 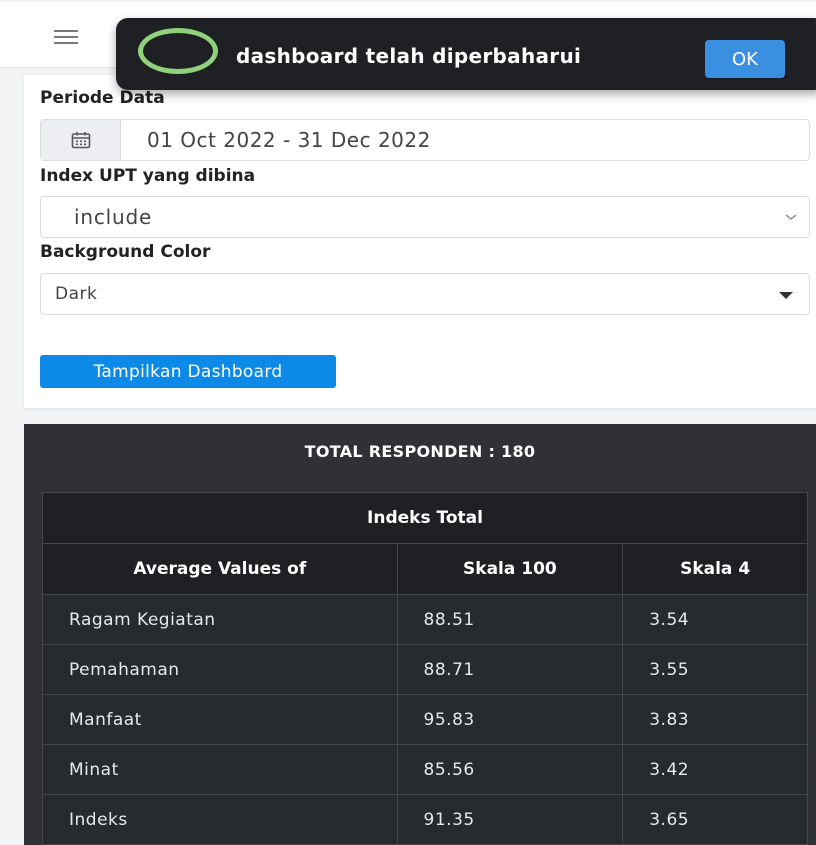 I want to click on period-date-range-input: 01 Oct 2022 - 31 Dec 2022, so click(x=425, y=140).